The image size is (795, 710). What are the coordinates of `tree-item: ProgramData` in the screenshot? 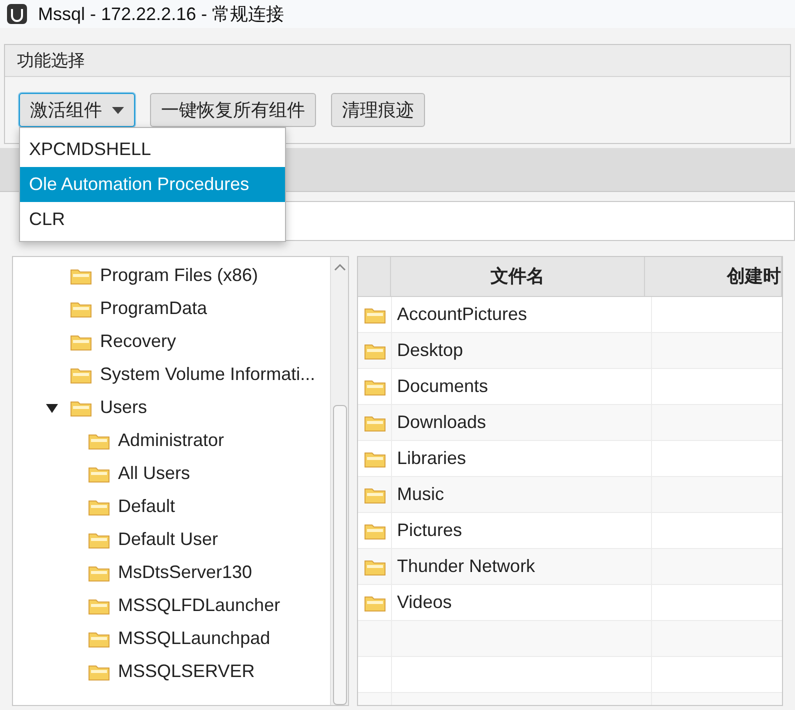 It's located at (154, 308).